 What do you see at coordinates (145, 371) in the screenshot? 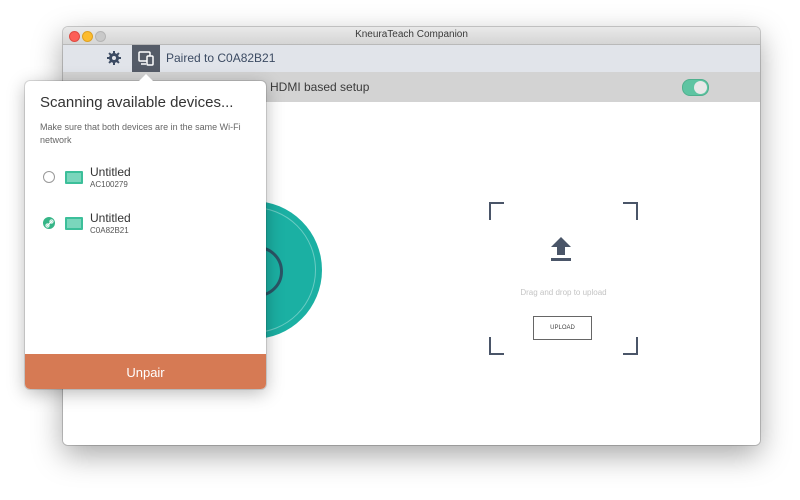
I see `unpair-button: Unpair` at bounding box center [145, 371].